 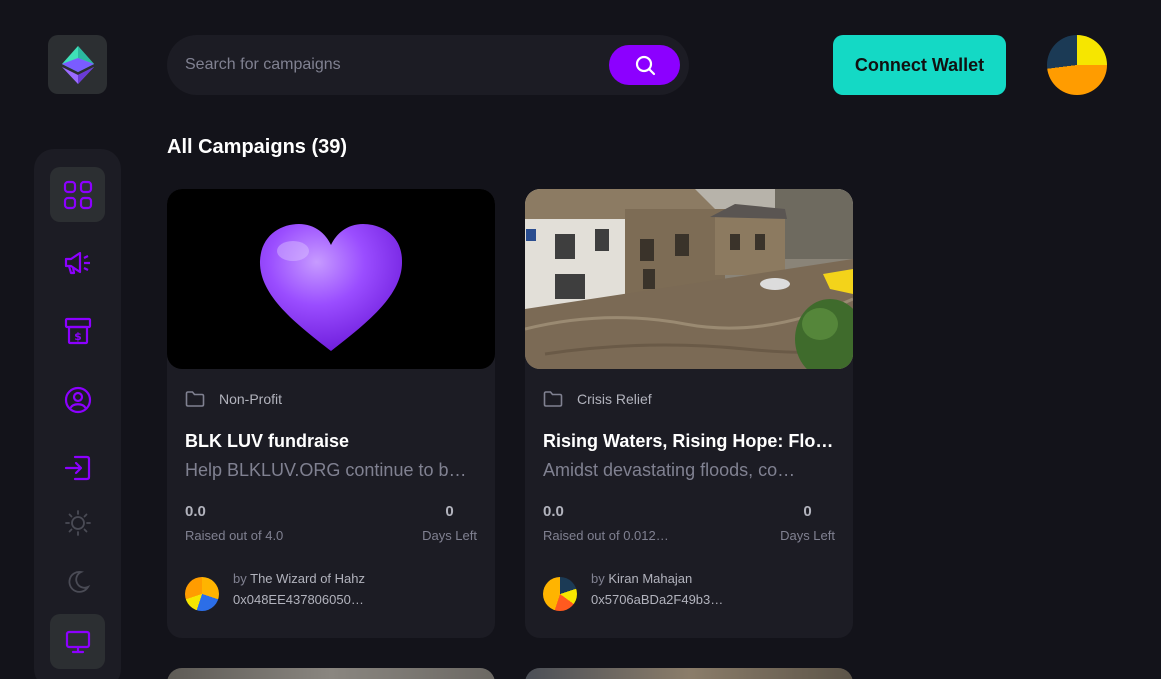 I want to click on search-bar, so click(x=428, y=65).